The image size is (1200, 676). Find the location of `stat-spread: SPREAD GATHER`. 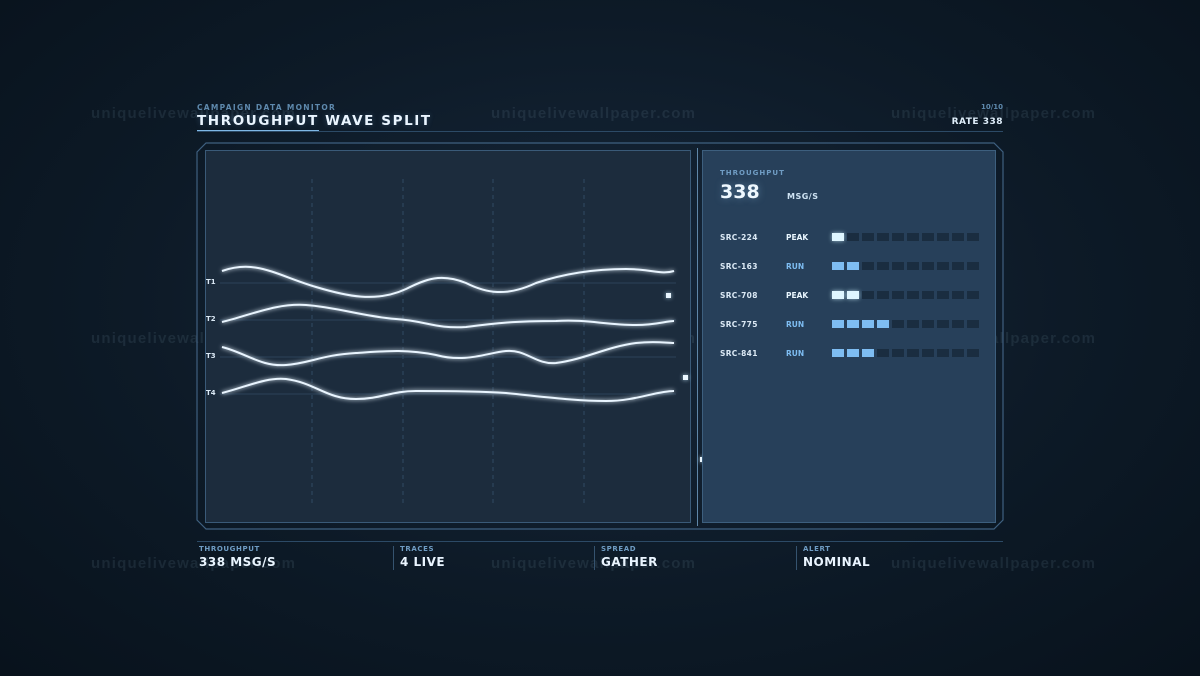

stat-spread: SPREAD GATHER is located at coordinates (629, 558).